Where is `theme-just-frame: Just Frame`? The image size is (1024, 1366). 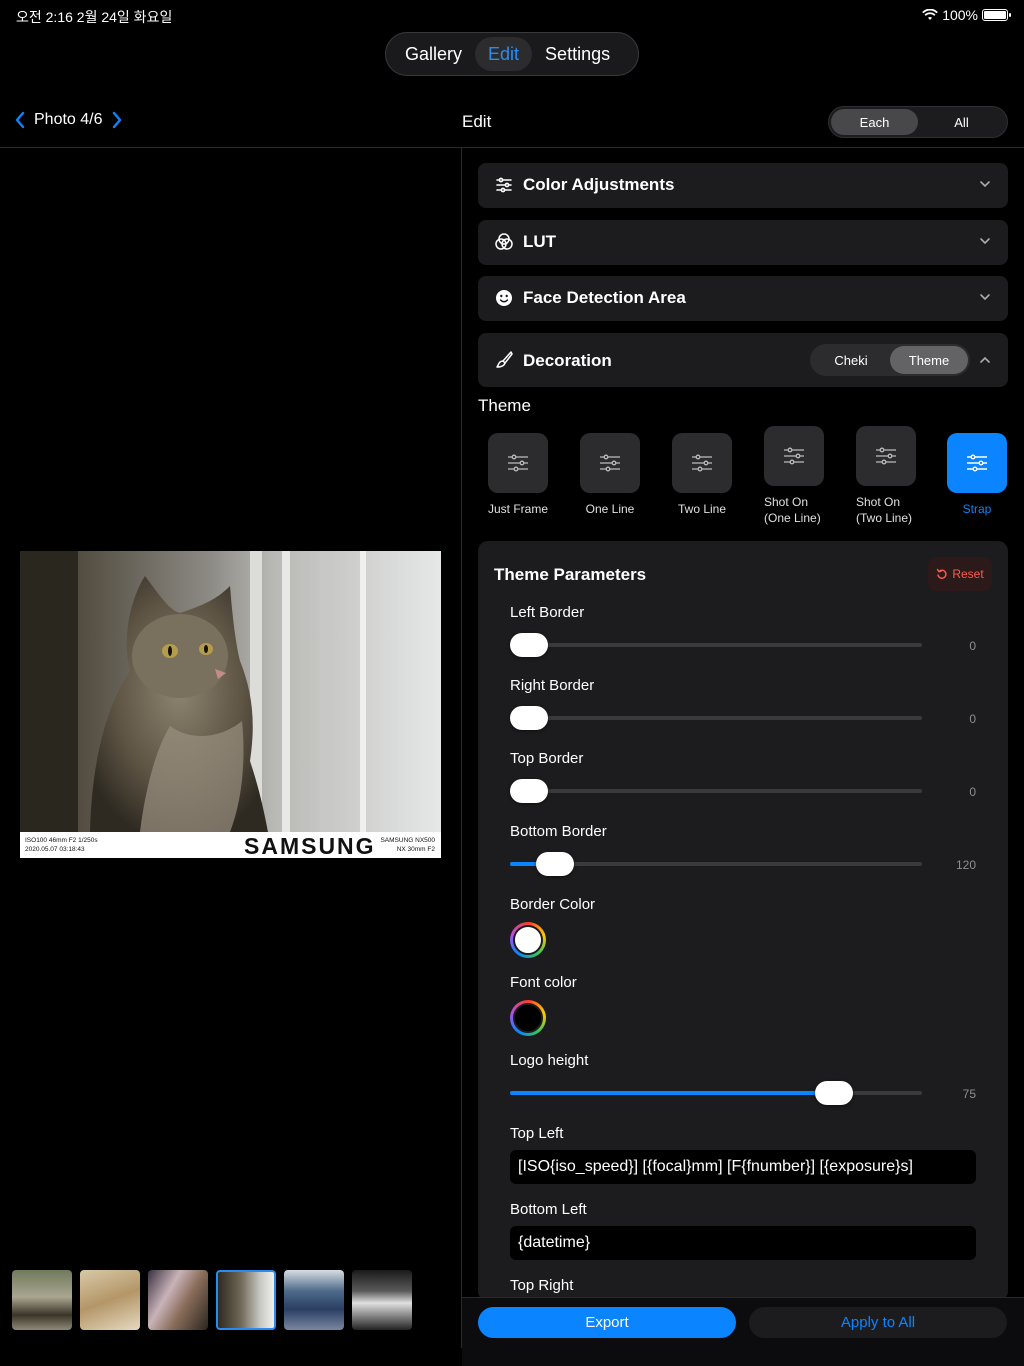
theme-just-frame: Just Frame is located at coordinates (518, 475).